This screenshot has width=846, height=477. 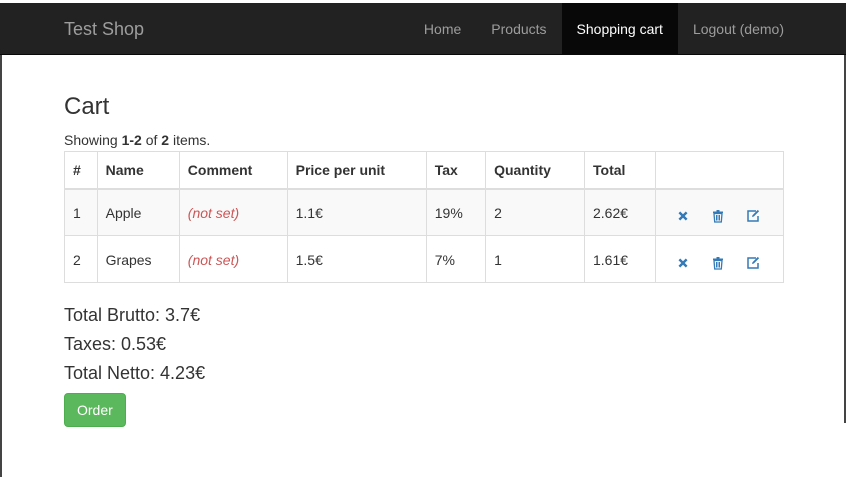 What do you see at coordinates (535, 259) in the screenshot?
I see `cell-quantity: 1` at bounding box center [535, 259].